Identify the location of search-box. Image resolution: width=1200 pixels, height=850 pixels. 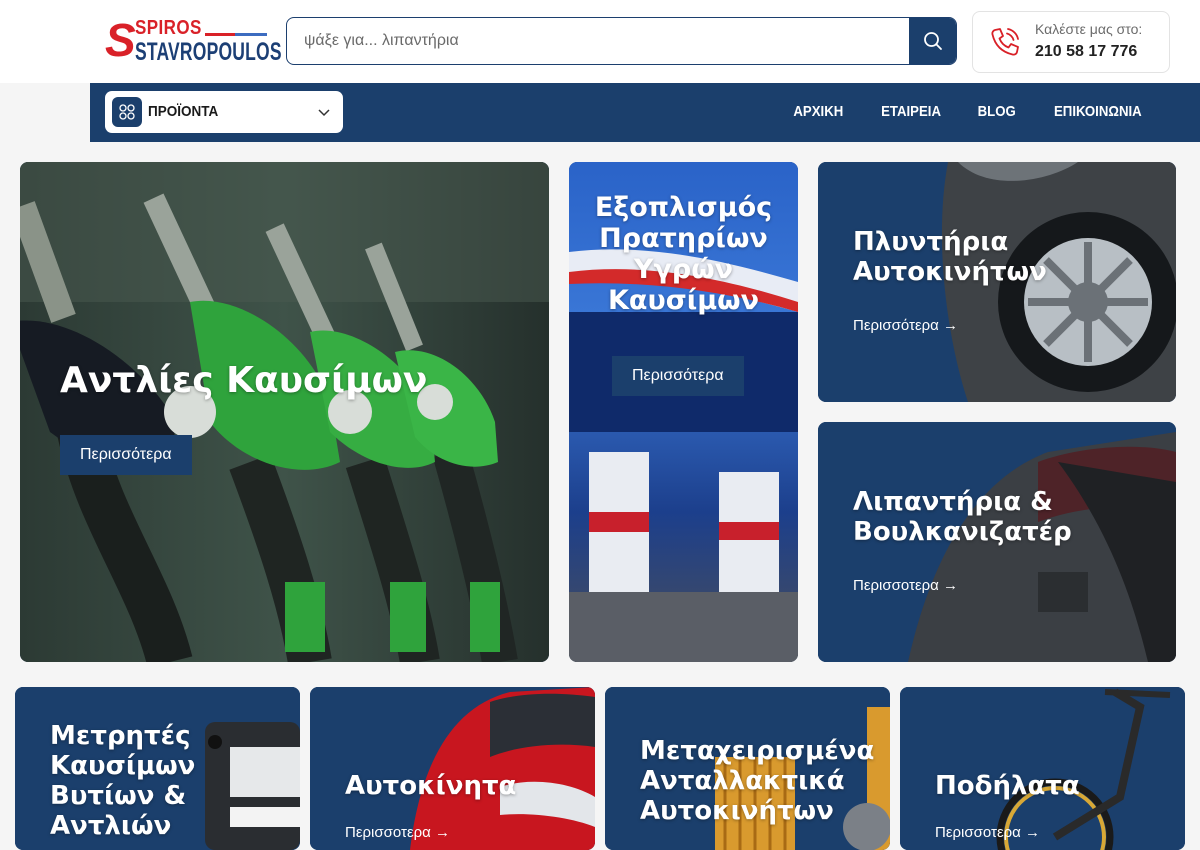
(621, 41).